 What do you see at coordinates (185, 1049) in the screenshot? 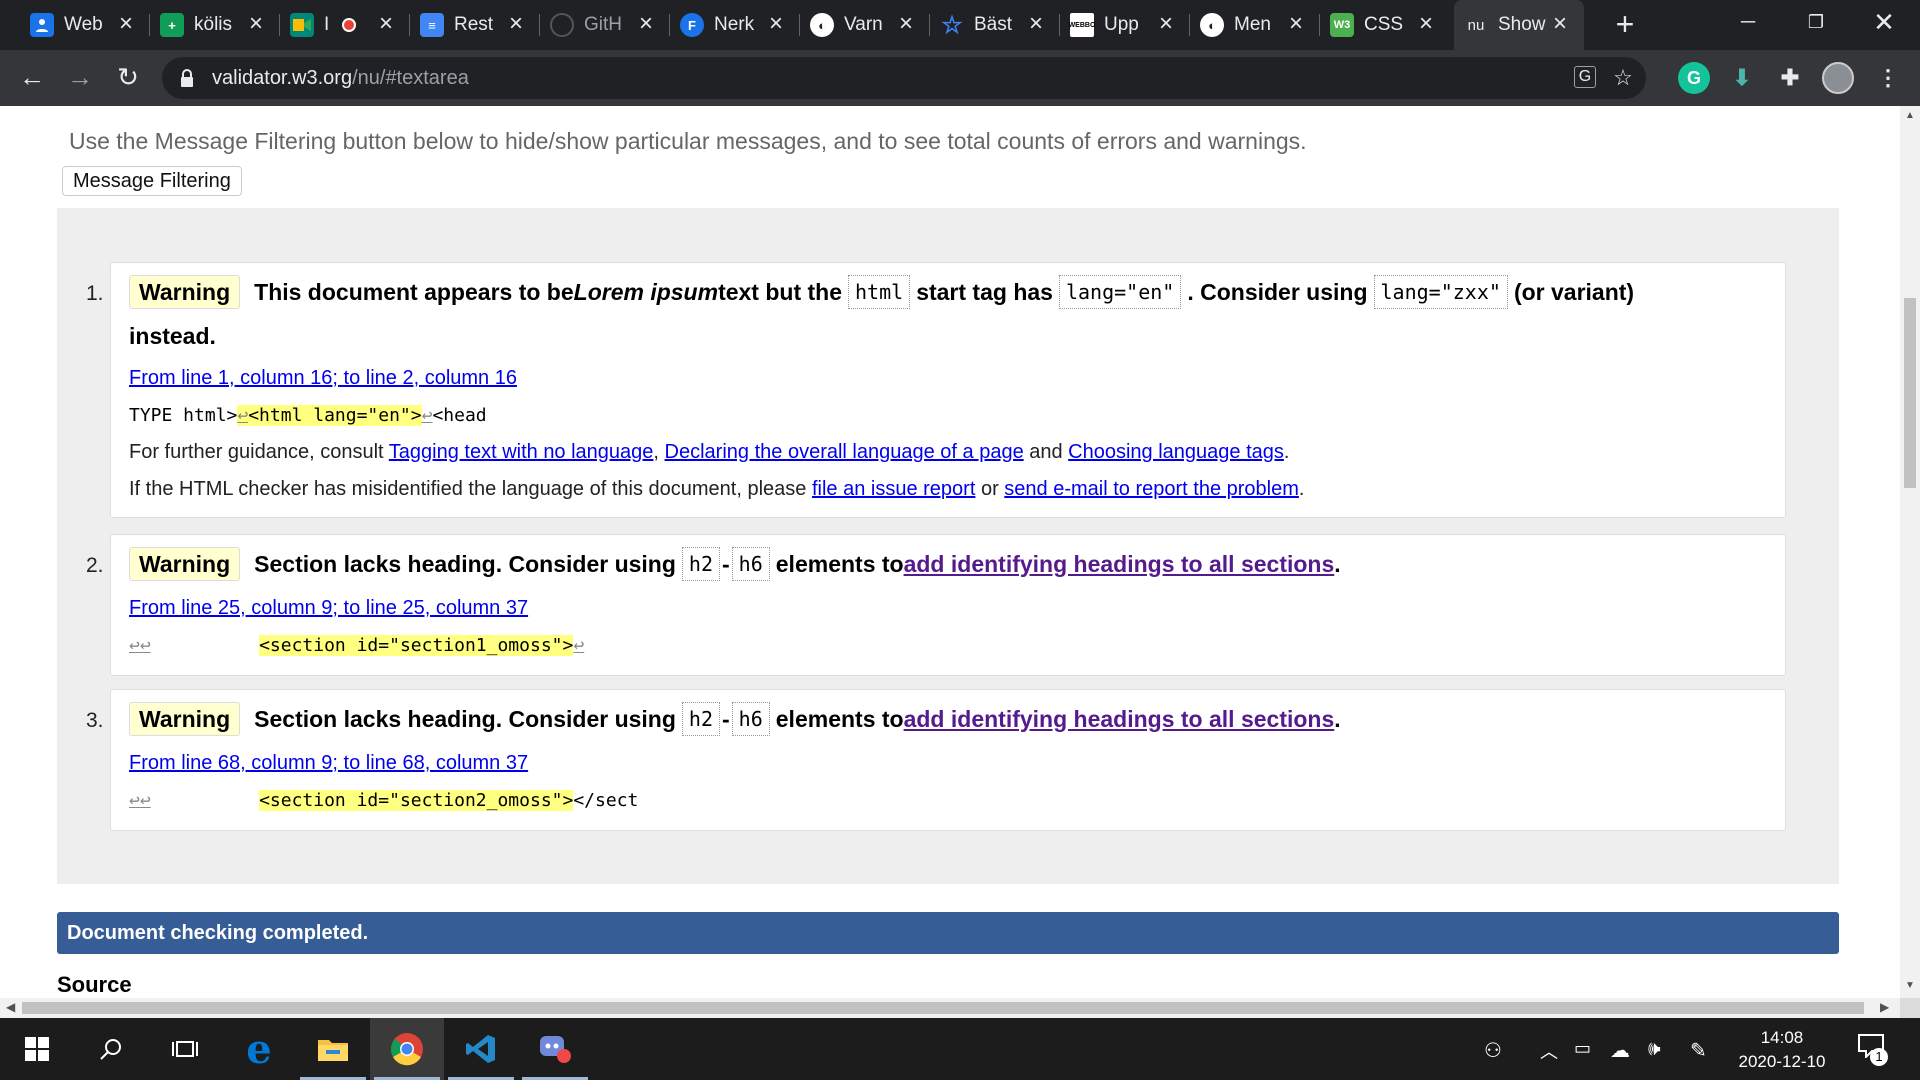
I see `task-view-button` at bounding box center [185, 1049].